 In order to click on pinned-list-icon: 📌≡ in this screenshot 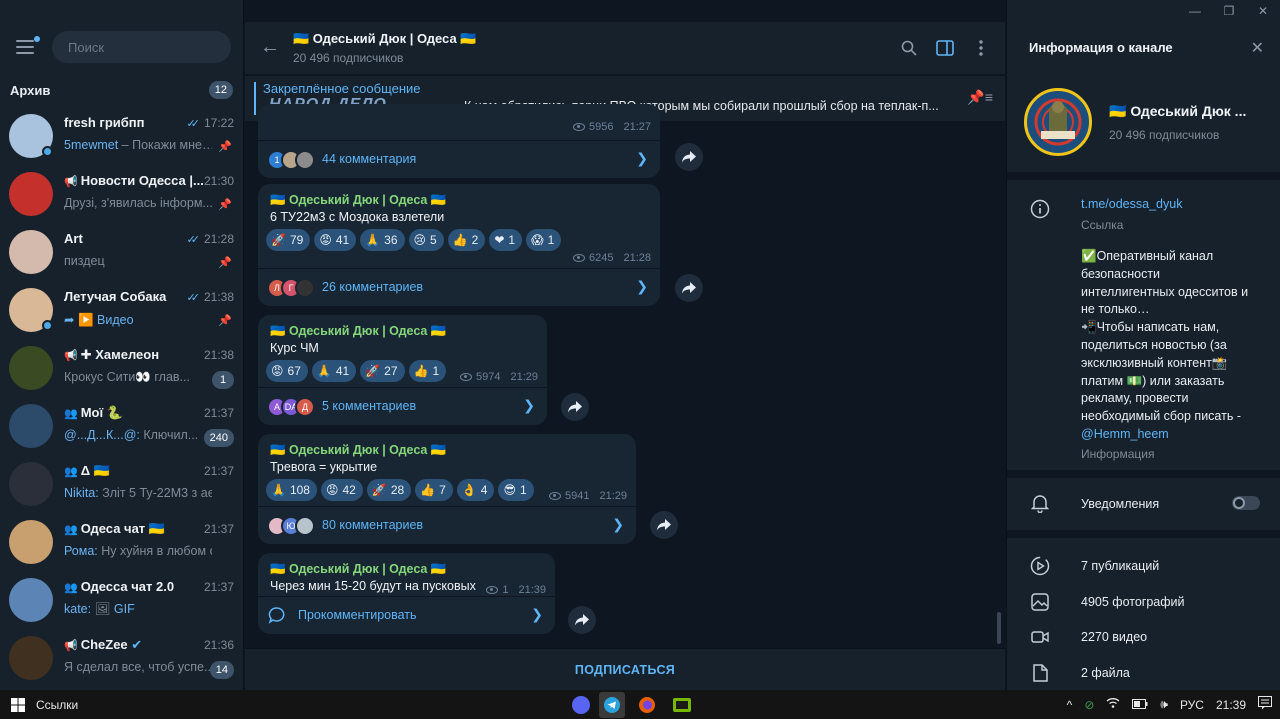, I will do `click(980, 97)`.